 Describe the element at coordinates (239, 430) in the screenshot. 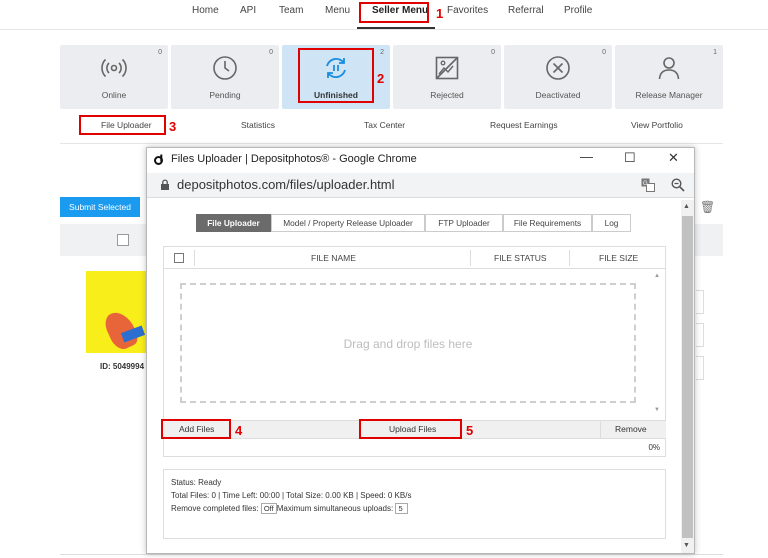

I see `annotation-4: 4` at that location.